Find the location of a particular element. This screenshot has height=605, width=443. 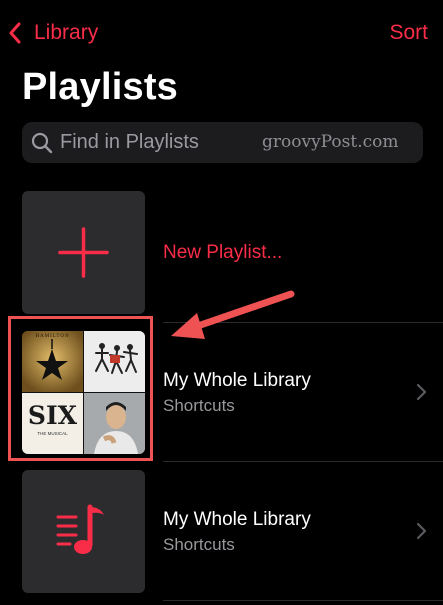

annotation-highlight-box is located at coordinates (80, 388).